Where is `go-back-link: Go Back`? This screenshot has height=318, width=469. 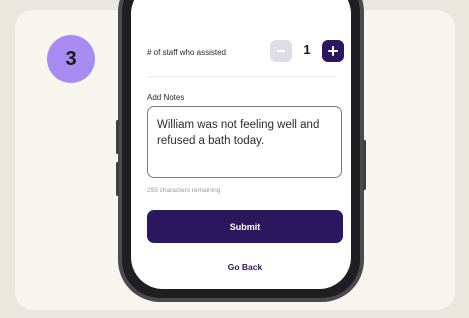
go-back-link: Go Back is located at coordinates (245, 267).